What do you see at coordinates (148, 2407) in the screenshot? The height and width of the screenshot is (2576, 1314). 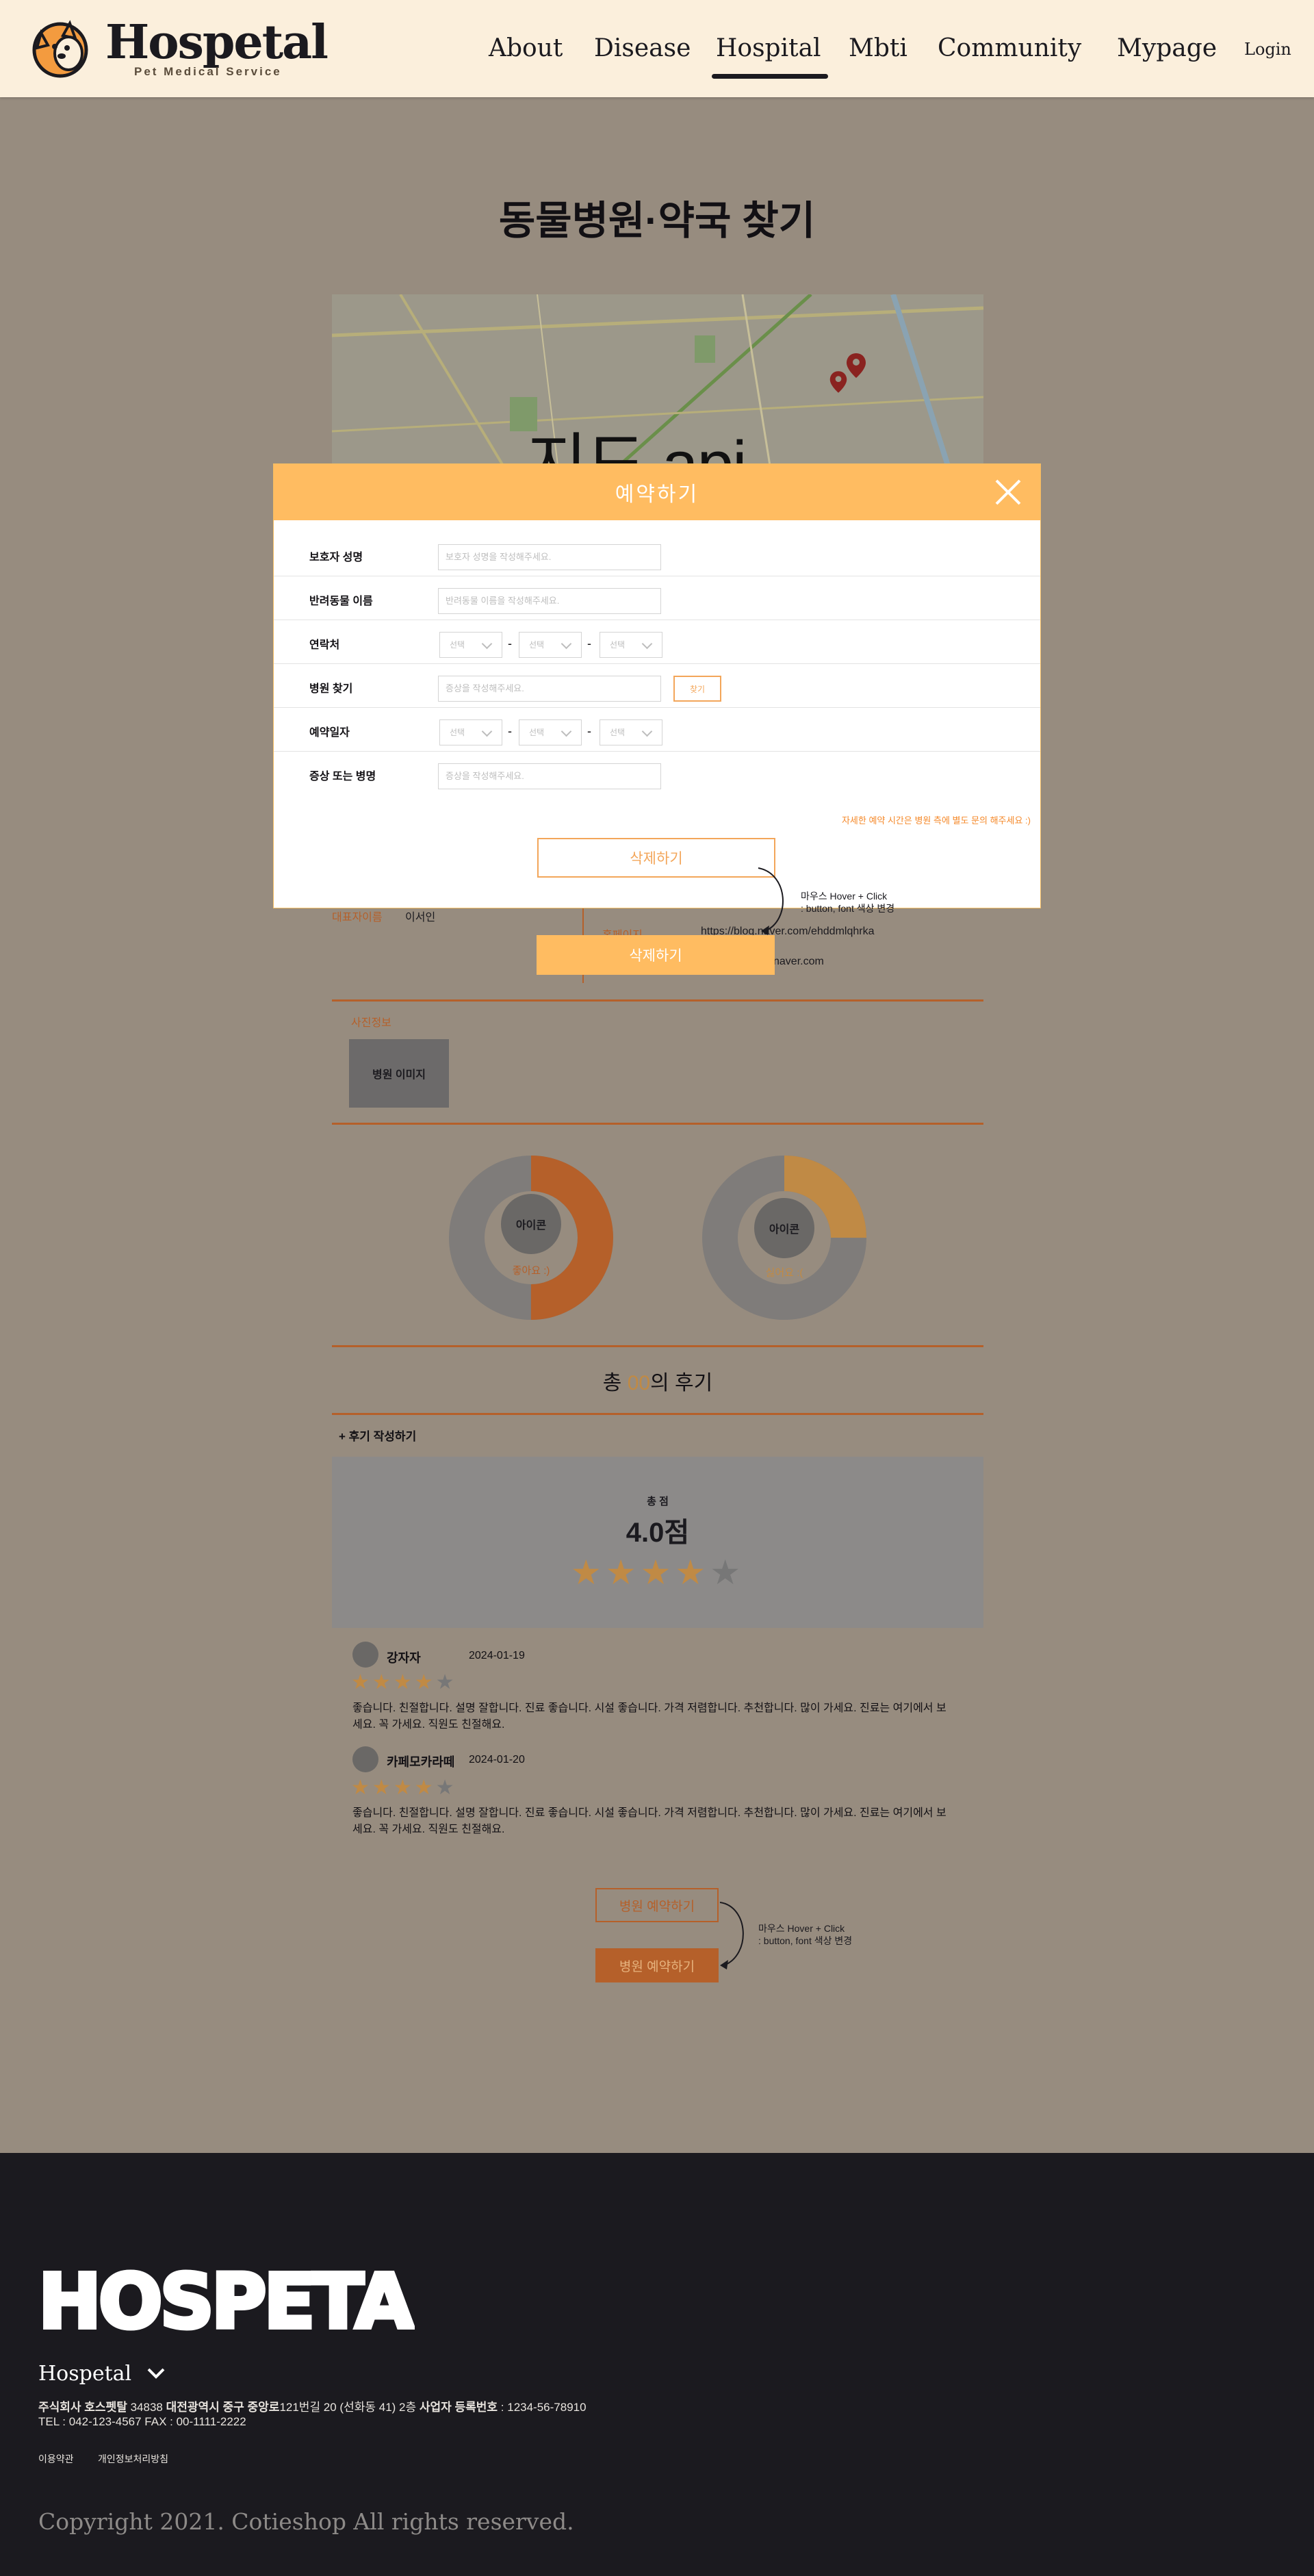 I see `footer-zip: 34838` at bounding box center [148, 2407].